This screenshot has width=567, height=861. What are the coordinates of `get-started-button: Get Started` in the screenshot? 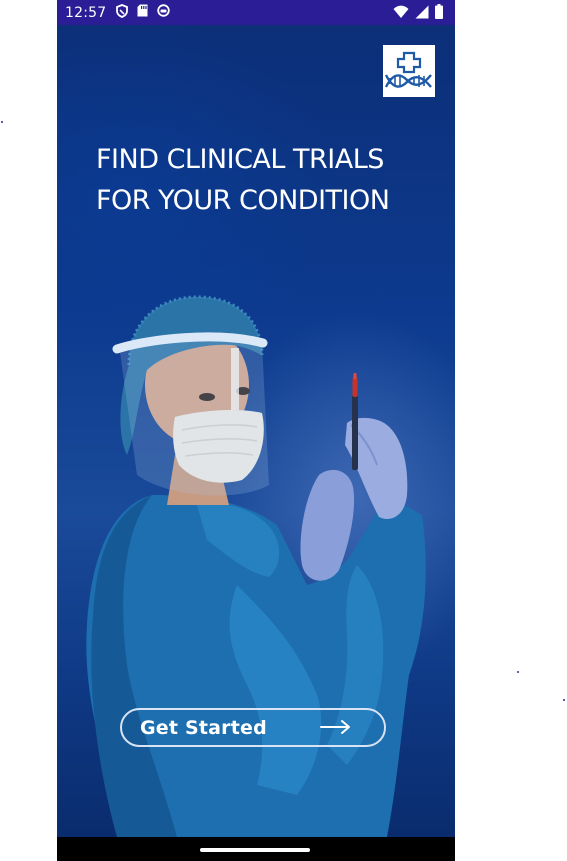 It's located at (253, 727).